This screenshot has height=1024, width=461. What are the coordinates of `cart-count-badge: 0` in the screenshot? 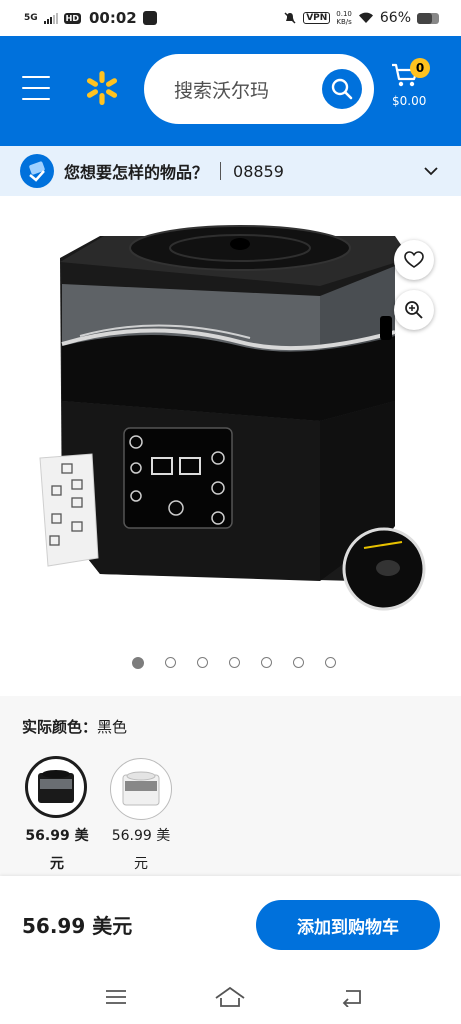 It's located at (420, 68).